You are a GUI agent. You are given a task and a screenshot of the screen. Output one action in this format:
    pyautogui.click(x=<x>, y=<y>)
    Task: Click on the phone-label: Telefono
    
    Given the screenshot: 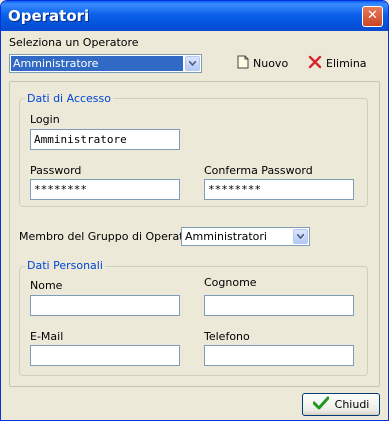 What is the action you would take?
    pyautogui.click(x=227, y=336)
    